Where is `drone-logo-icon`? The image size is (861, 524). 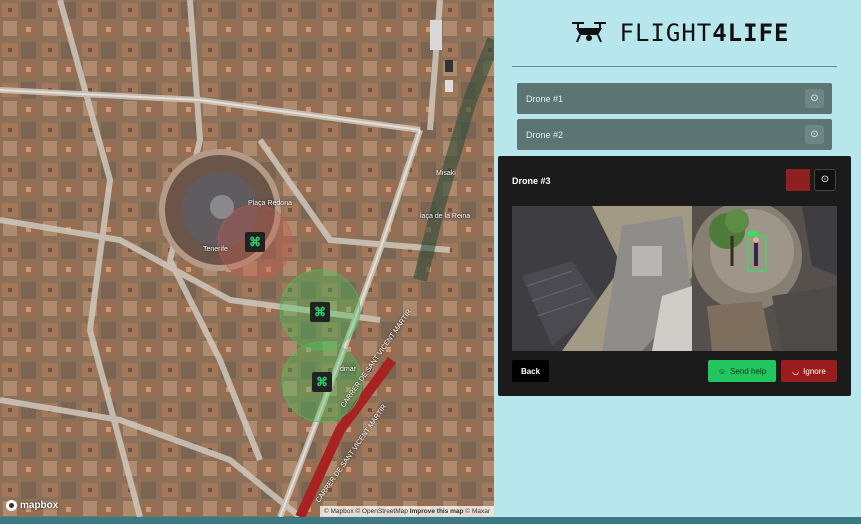 drone-logo-icon is located at coordinates (588, 32).